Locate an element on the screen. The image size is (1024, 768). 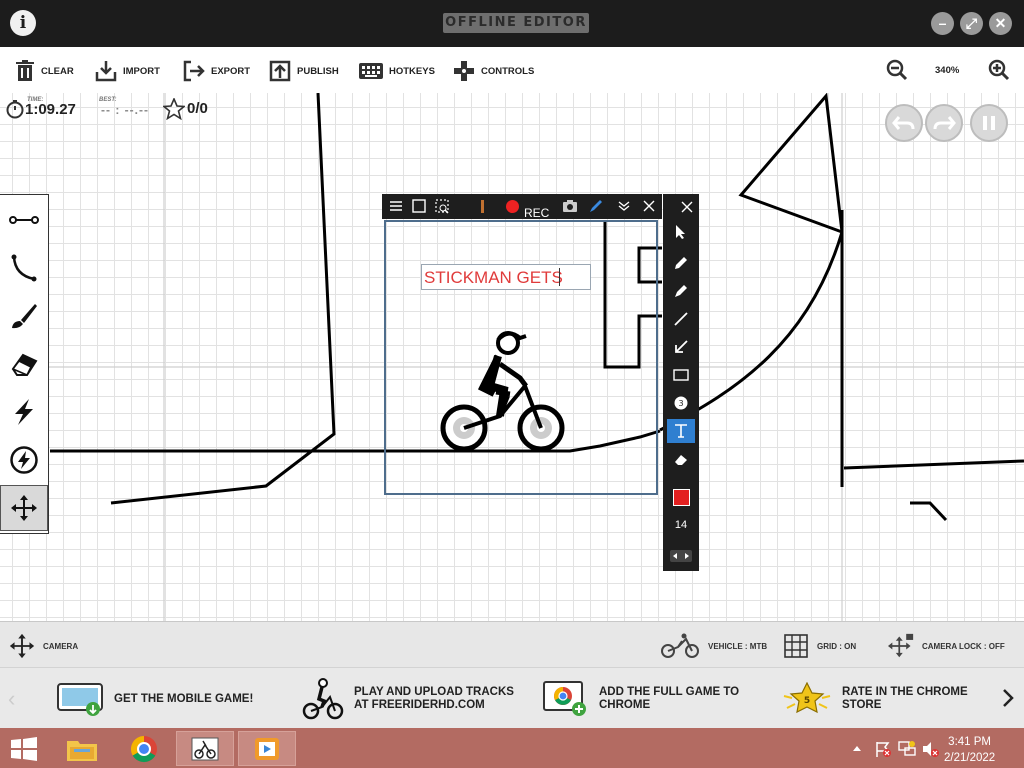
hotkeys-label: HOTKEYS is located at coordinates (412, 71).